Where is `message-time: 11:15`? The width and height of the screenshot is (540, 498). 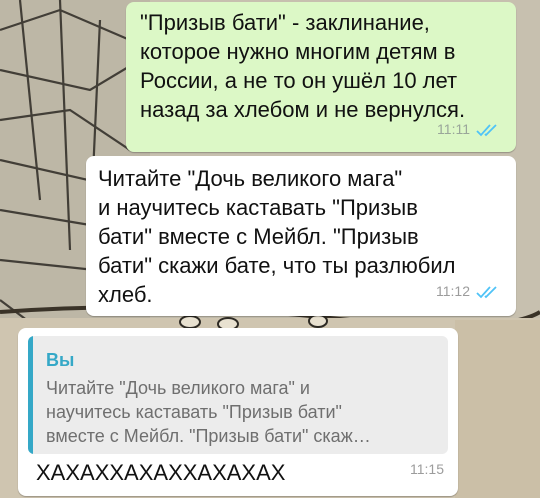
message-time: 11:15 is located at coordinates (427, 469).